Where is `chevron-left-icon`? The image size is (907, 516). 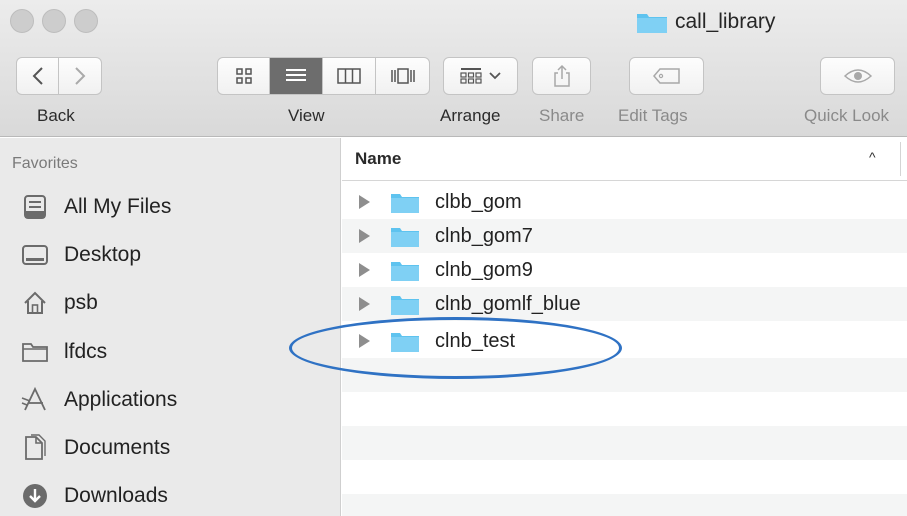 chevron-left-icon is located at coordinates (37, 76).